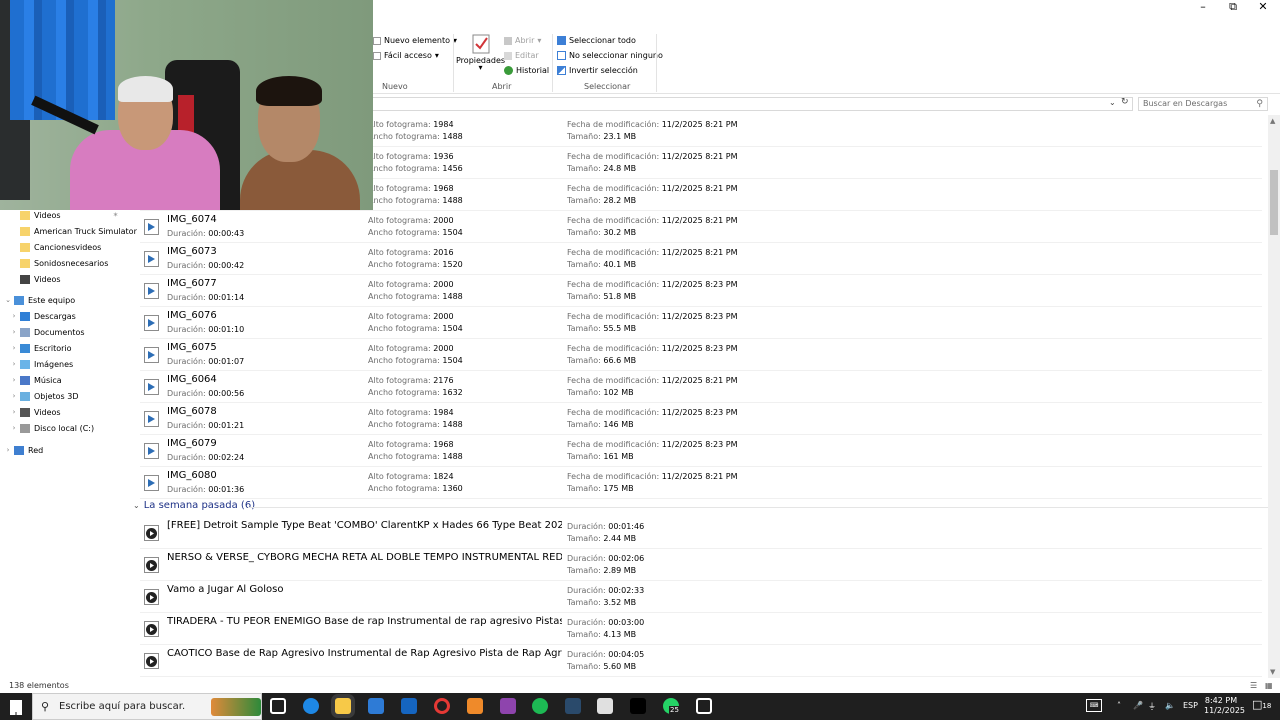 The height and width of the screenshot is (720, 1280). Describe the element at coordinates (40, 348) in the screenshot. I see `nav-item-escritorio: › Escritorio` at that location.